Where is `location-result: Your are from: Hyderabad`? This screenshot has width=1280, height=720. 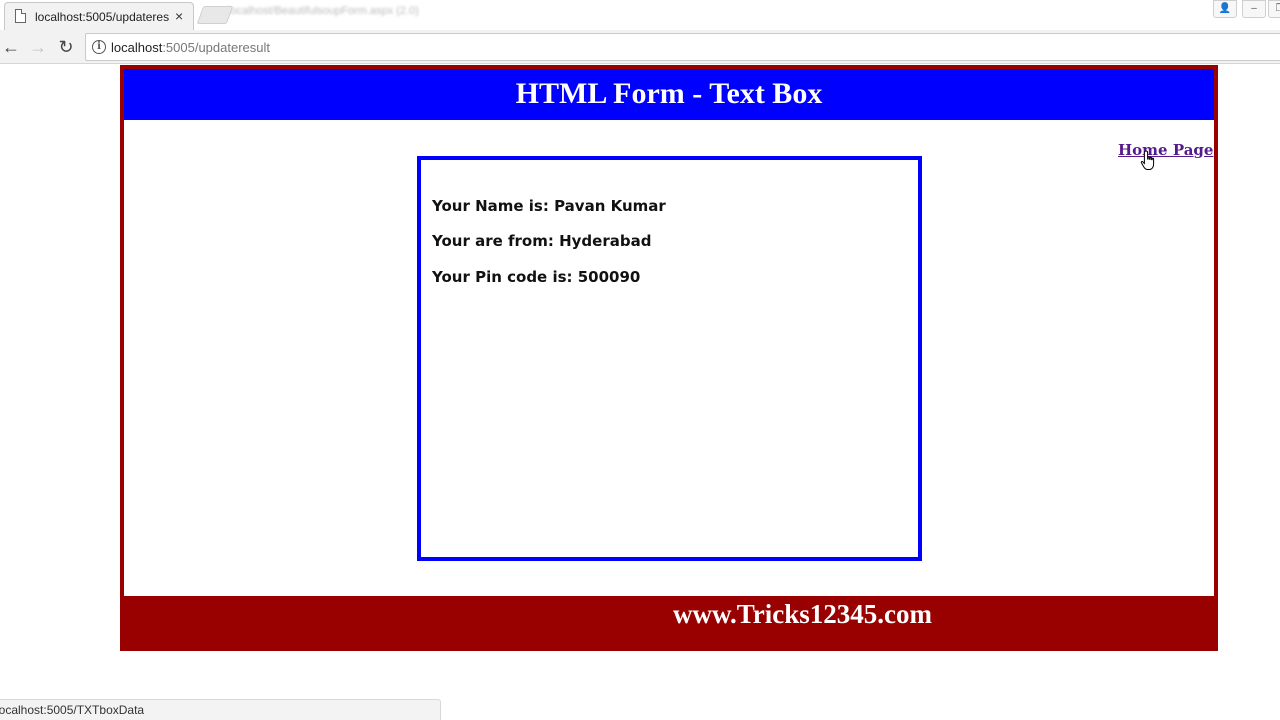 location-result: Your are from: Hyderabad is located at coordinates (542, 241).